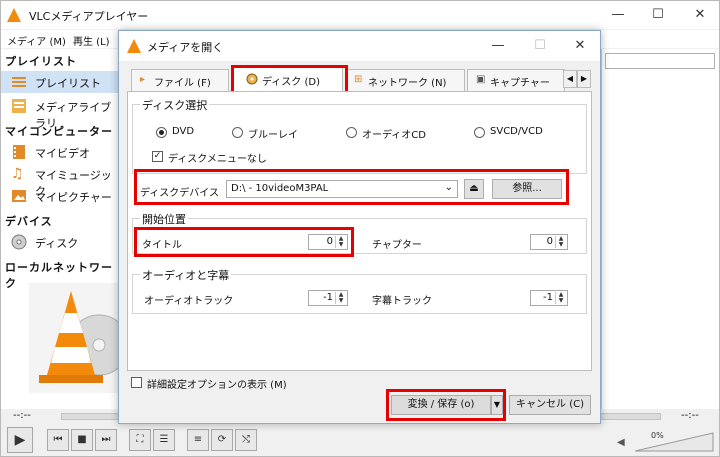  Describe the element at coordinates (498, 46) in the screenshot. I see `dialog-minimize-icon: —` at that location.